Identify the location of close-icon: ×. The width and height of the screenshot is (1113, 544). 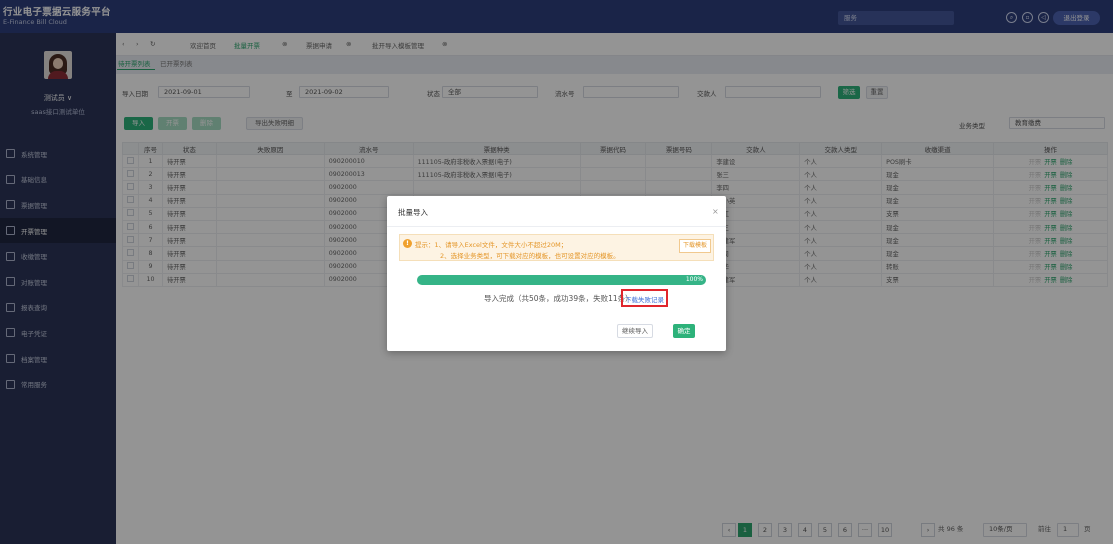
(715, 211).